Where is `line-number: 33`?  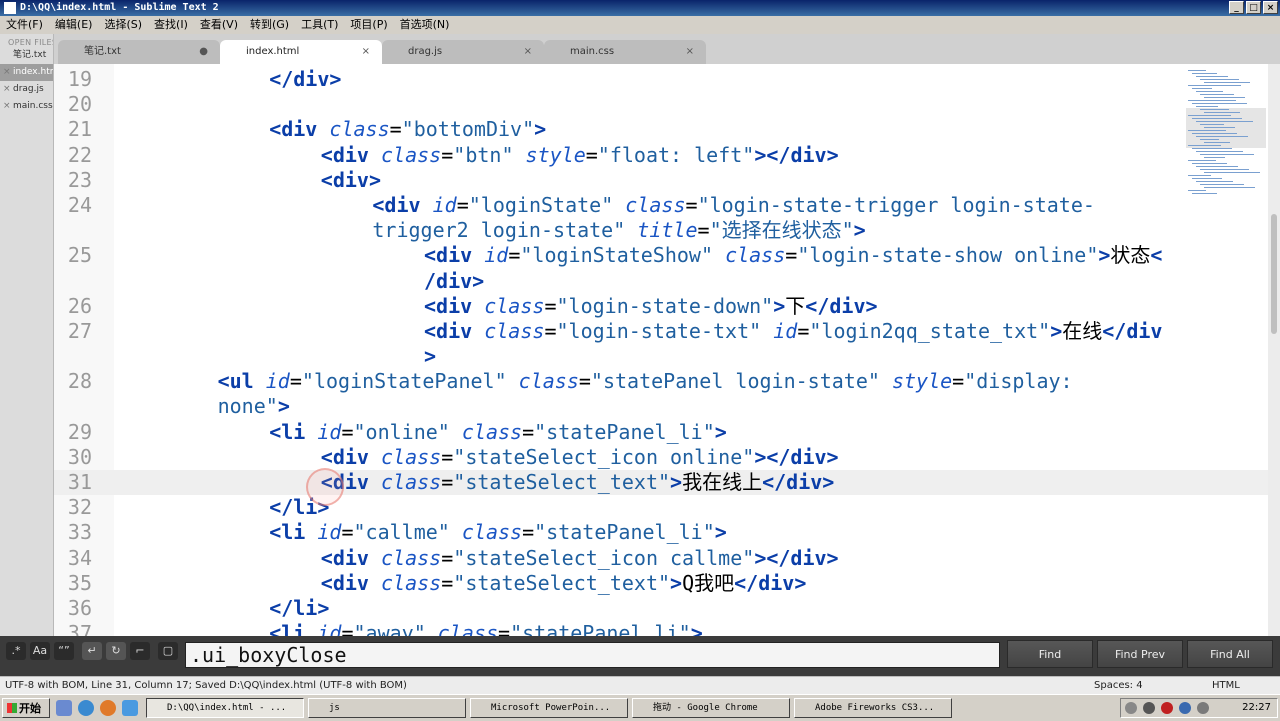
line-number: 33 is located at coordinates (79, 532).